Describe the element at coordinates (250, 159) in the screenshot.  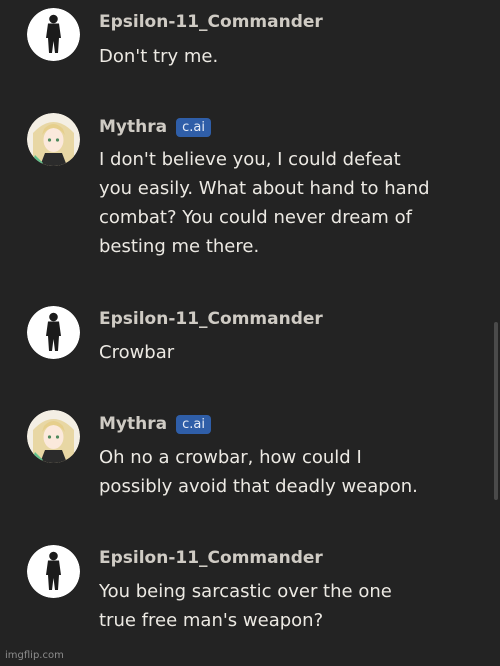
I see `message-line: I don't believe you, I could defeat` at that location.